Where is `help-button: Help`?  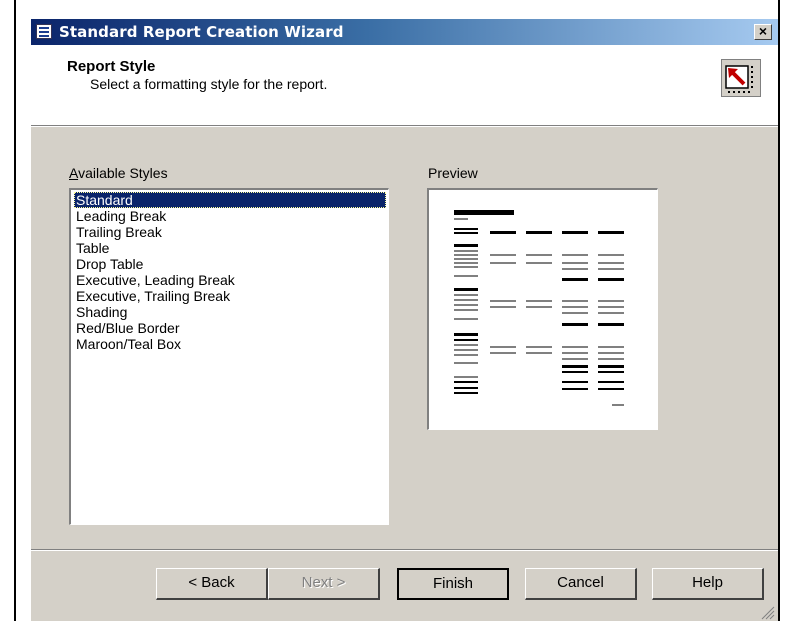
help-button: Help is located at coordinates (708, 584).